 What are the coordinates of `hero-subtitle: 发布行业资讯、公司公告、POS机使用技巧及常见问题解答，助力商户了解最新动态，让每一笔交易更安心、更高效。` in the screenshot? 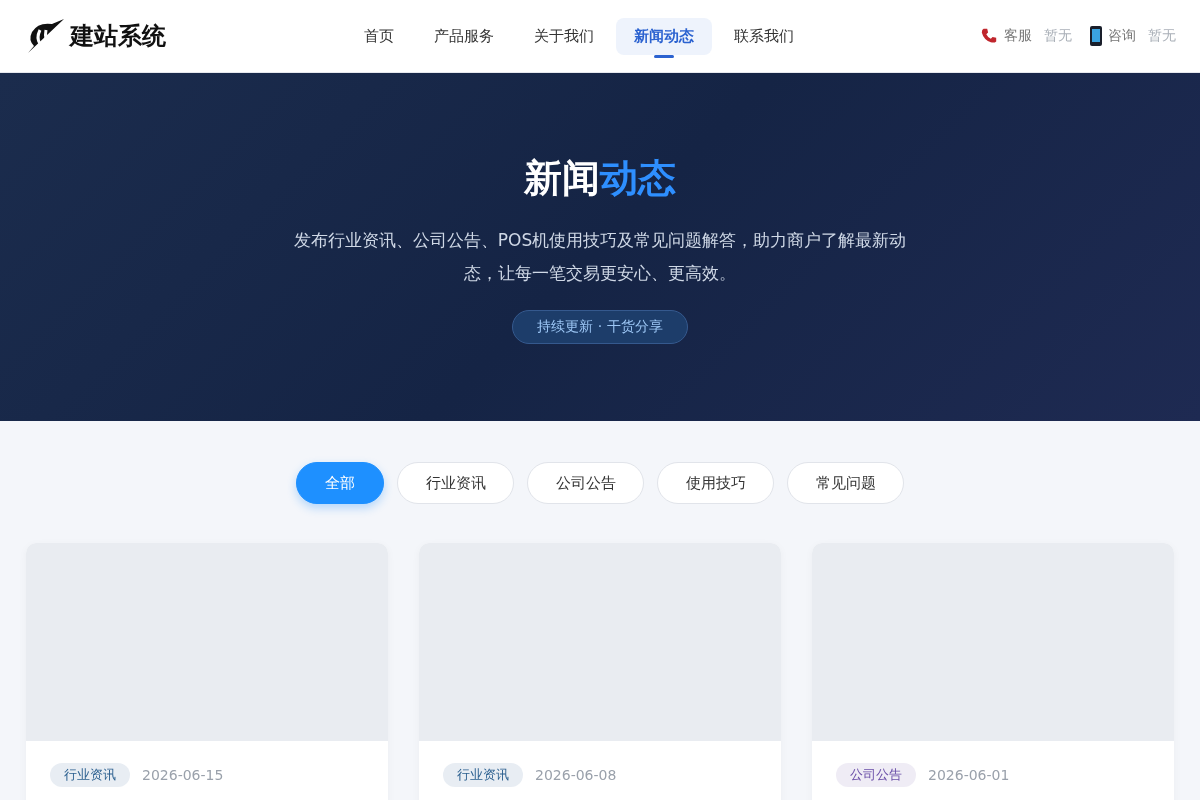 It's located at (600, 257).